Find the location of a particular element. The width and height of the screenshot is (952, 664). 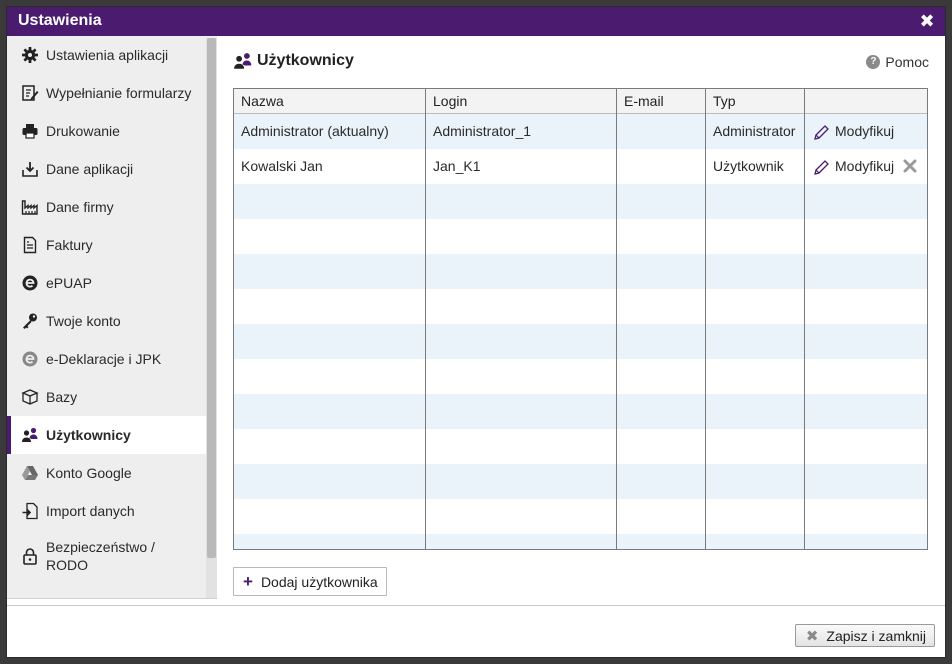

sidebar-item-epuap: ePUAP is located at coordinates (106, 283).